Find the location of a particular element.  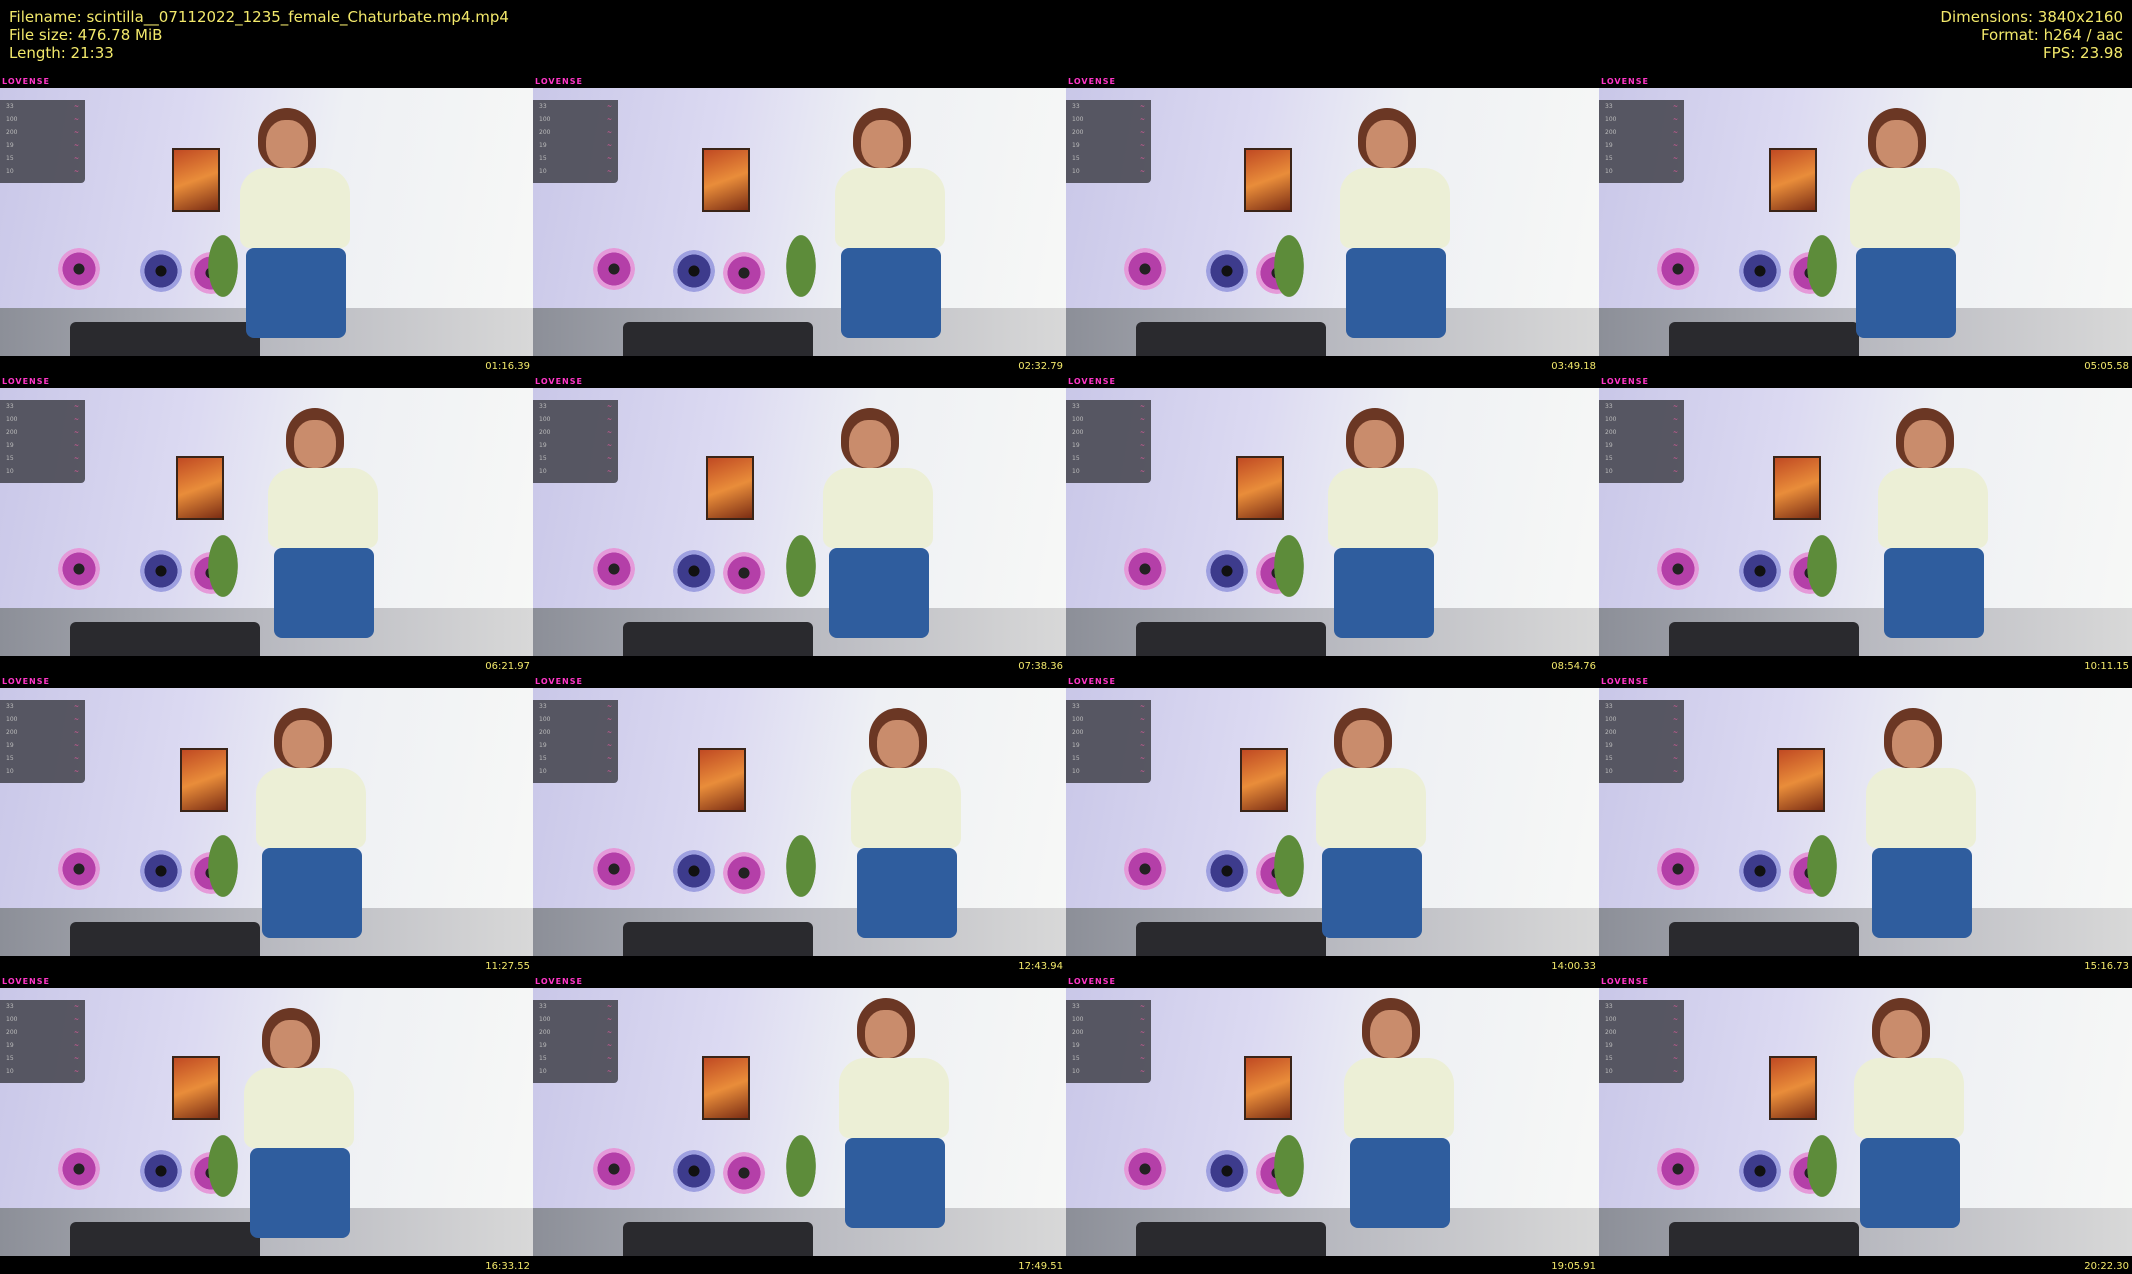

thumbnail-timestamp: 20:22.30 is located at coordinates (2106, 1266).